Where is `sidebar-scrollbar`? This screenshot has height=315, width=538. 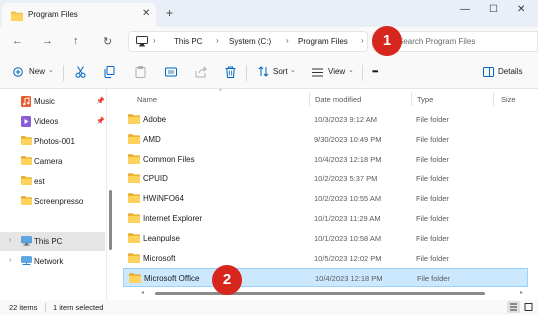
sidebar-scrollbar is located at coordinates (110, 192).